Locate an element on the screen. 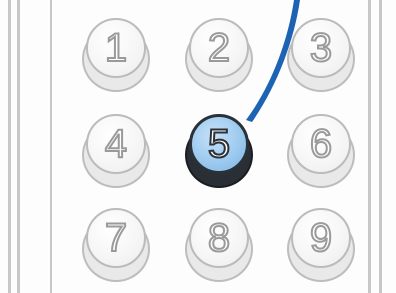 This screenshot has width=396, height=293. key-label: 5 is located at coordinates (219, 144).